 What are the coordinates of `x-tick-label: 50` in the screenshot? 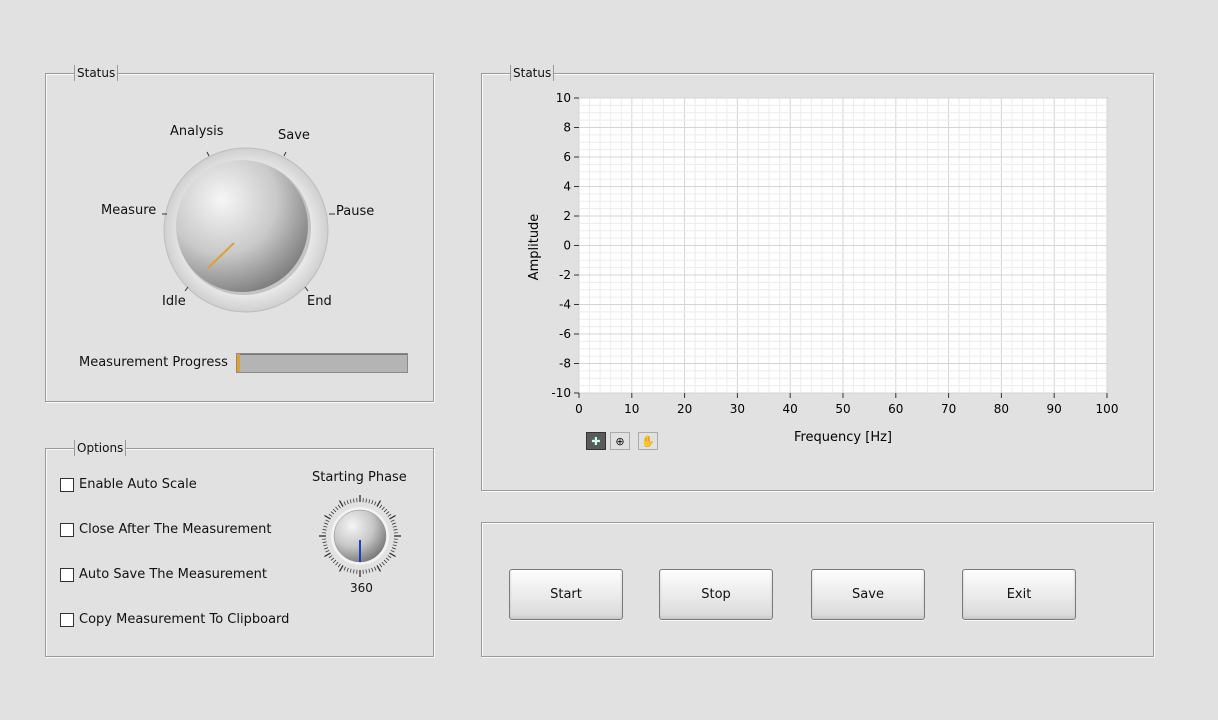 It's located at (842, 409).